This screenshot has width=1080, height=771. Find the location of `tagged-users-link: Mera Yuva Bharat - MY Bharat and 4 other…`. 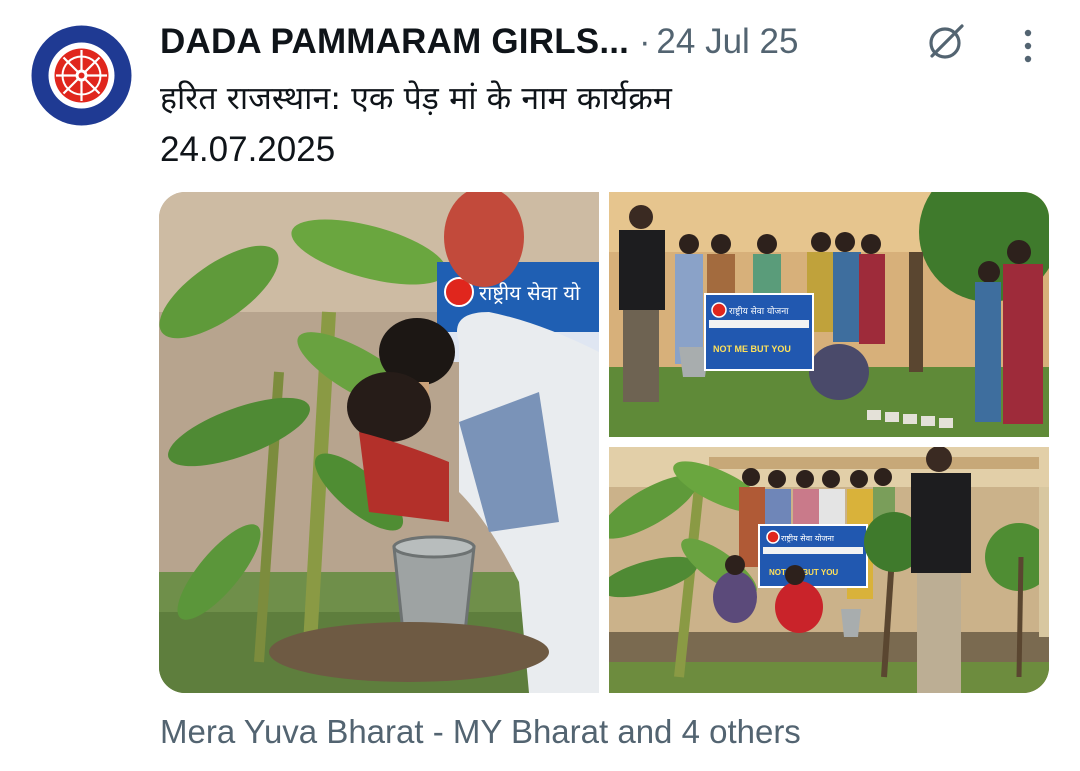

tagged-users-link: Mera Yuva Bharat - MY Bharat and 4 other… is located at coordinates (480, 732).